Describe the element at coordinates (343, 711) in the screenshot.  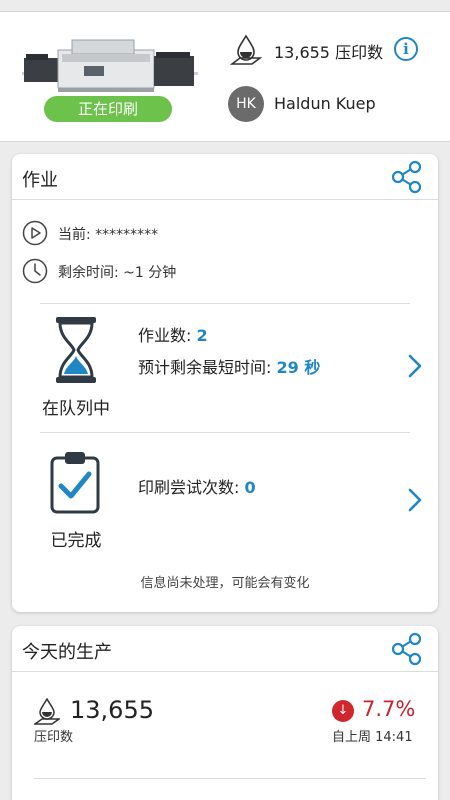
I see `down-arrow-icon: ↓` at that location.